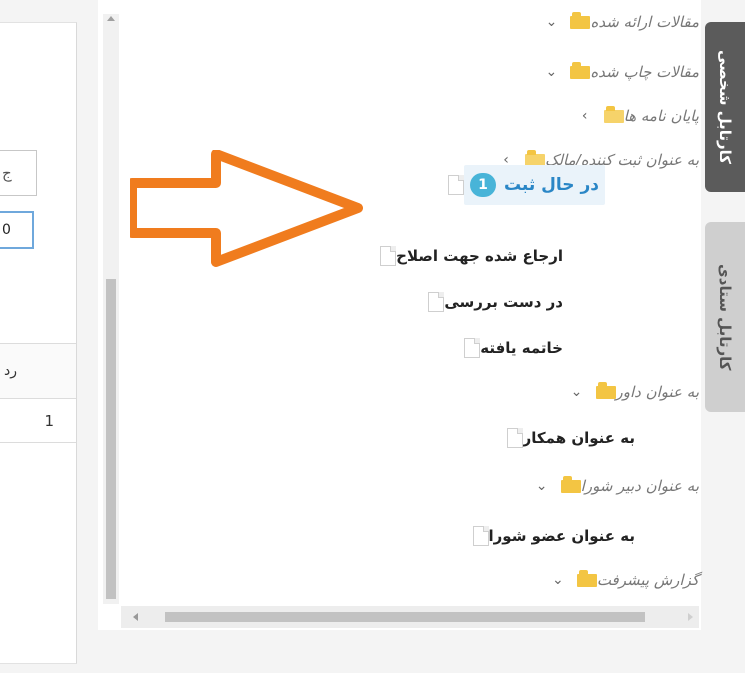 Image resolution: width=745 pixels, height=673 pixels. I want to click on filter-input-partial: ج, so click(18, 173).